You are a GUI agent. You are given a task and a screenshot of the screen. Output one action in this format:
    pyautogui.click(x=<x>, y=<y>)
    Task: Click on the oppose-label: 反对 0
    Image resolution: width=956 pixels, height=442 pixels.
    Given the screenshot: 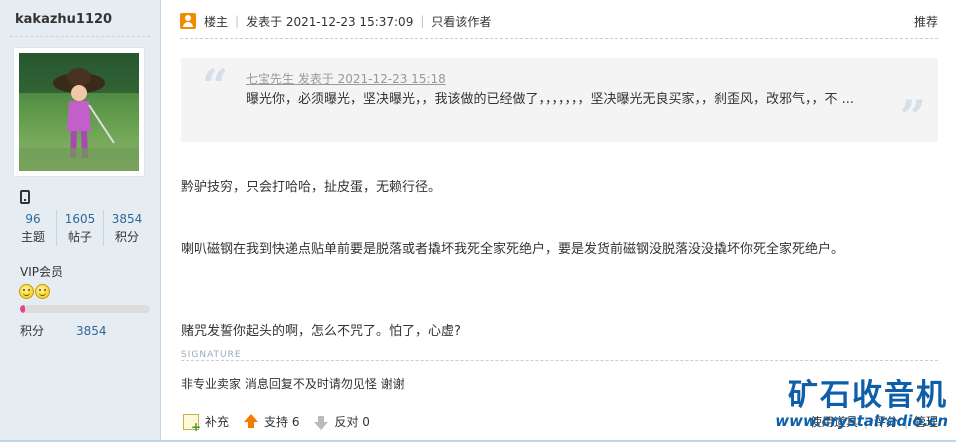 What is the action you would take?
    pyautogui.click(x=352, y=422)
    